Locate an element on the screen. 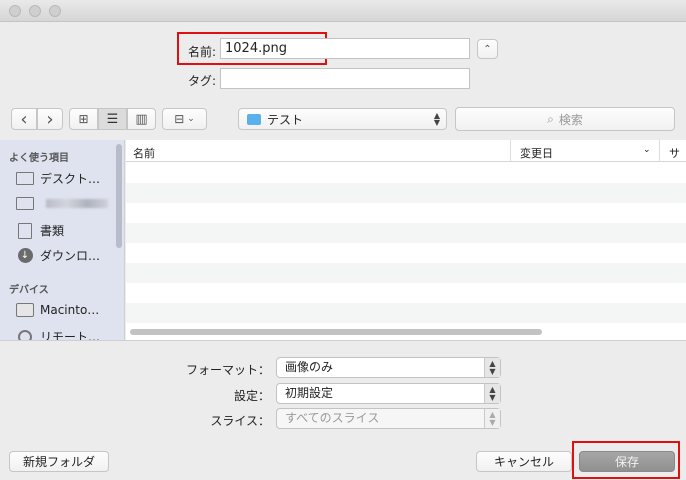 The image size is (686, 480). chevron-left-icon: ‹ is located at coordinates (24, 119).